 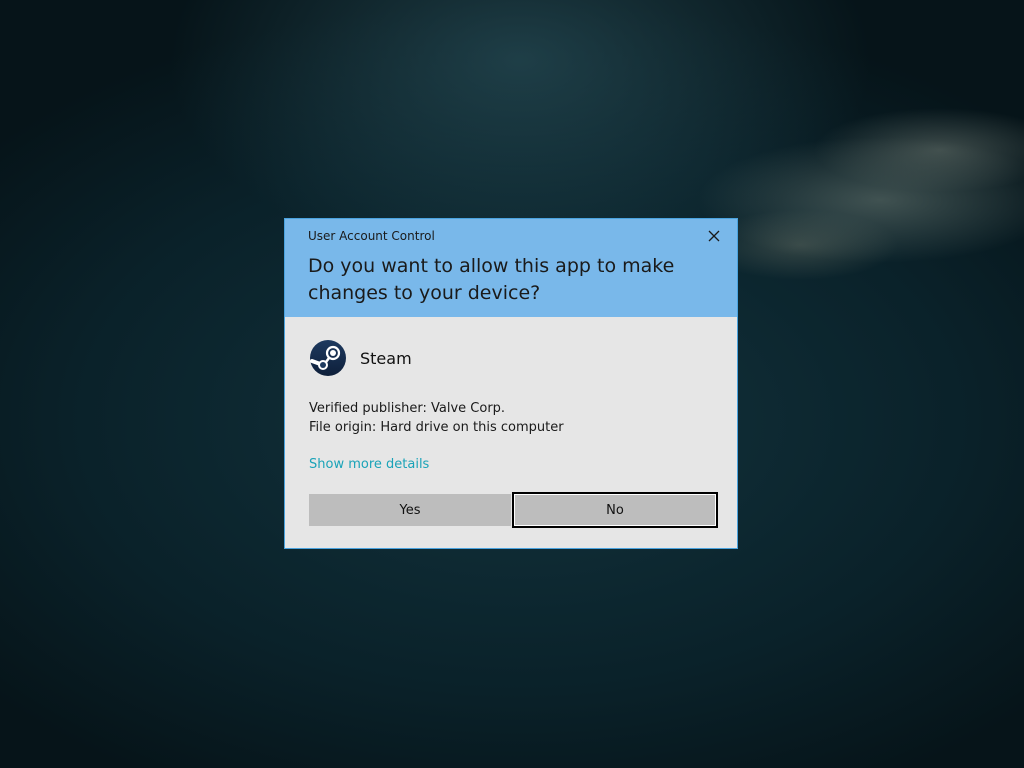 I want to click on origin-text: File origin: Hard drive on this computer, so click(x=436, y=427).